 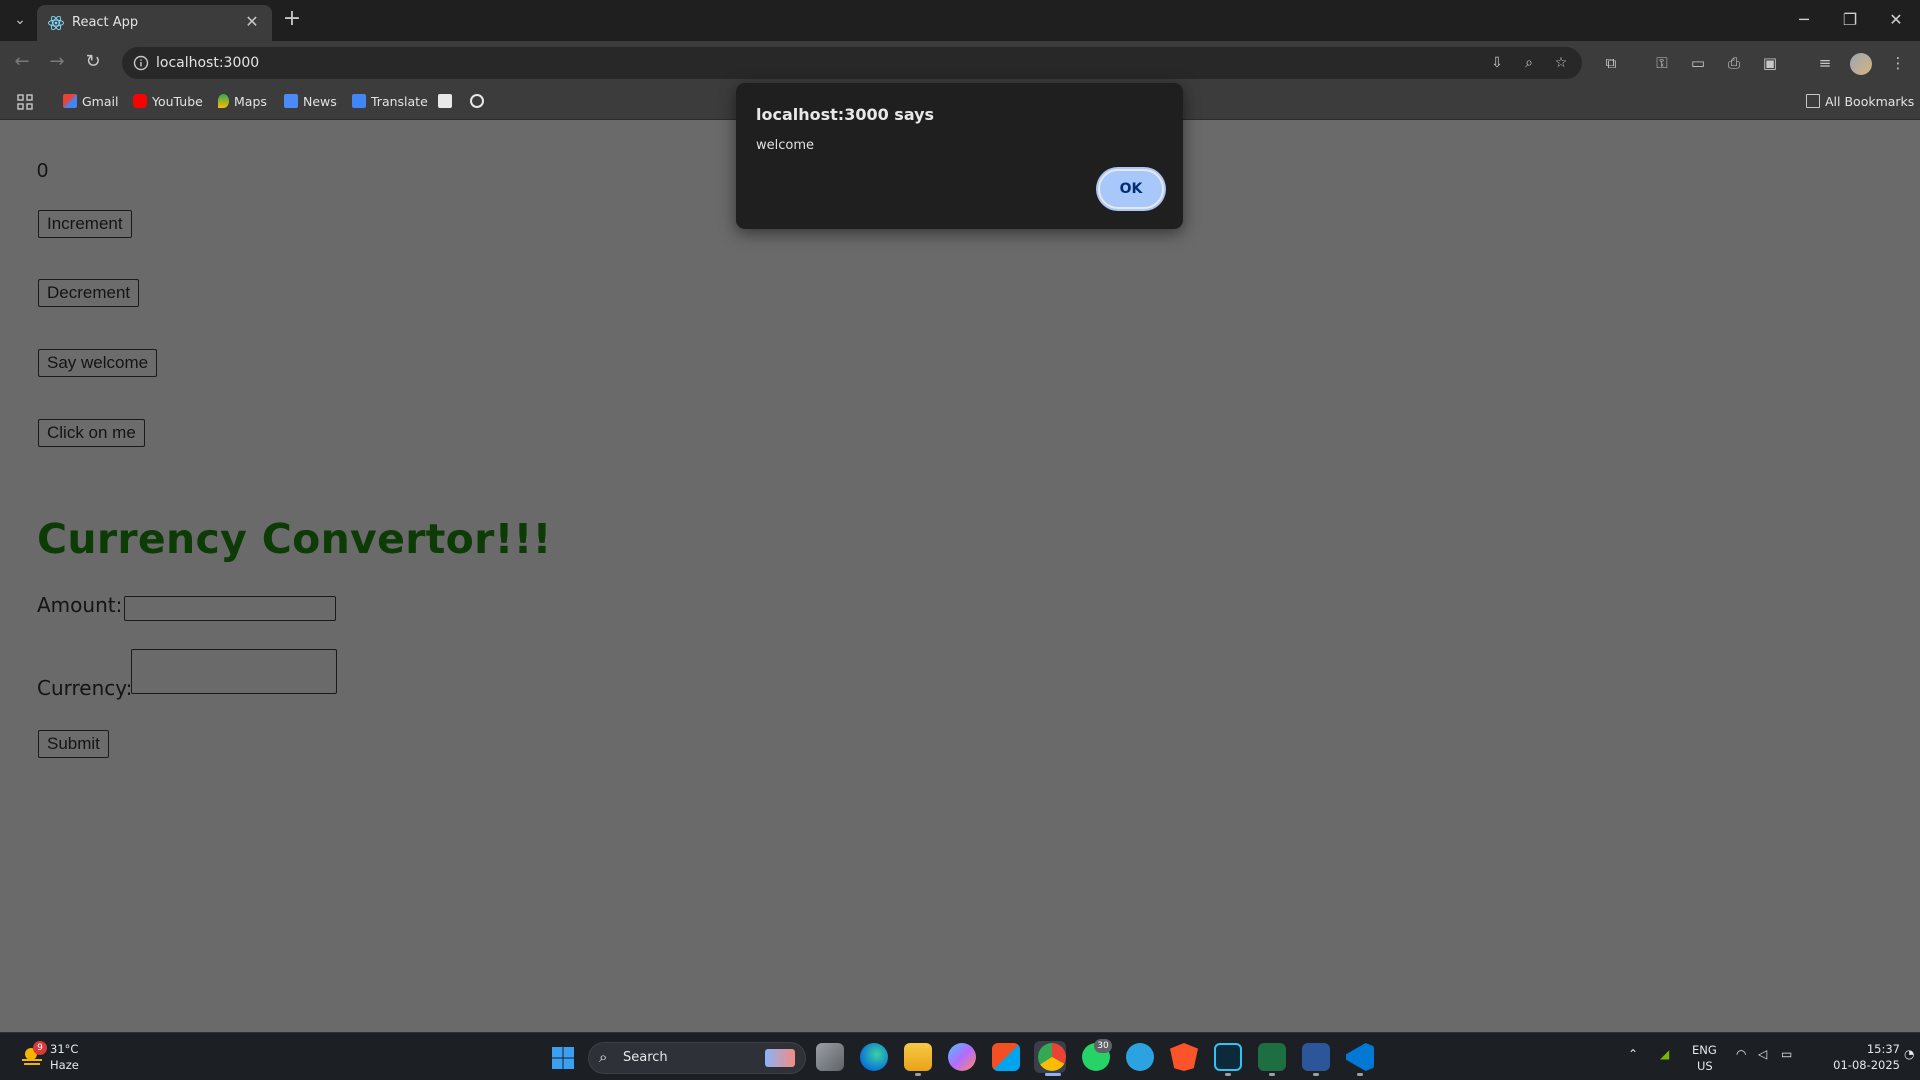 What do you see at coordinates (43, 171) in the screenshot?
I see `counter-value: 0` at bounding box center [43, 171].